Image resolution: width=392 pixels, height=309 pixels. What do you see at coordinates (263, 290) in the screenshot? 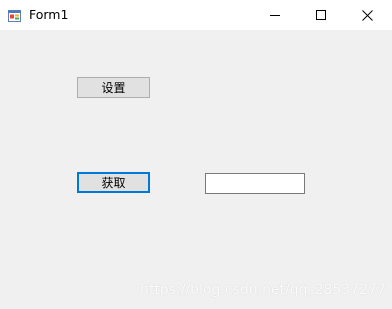
I see `watermark-text: https://blog.csdn.net/qq_28537277` at bounding box center [263, 290].